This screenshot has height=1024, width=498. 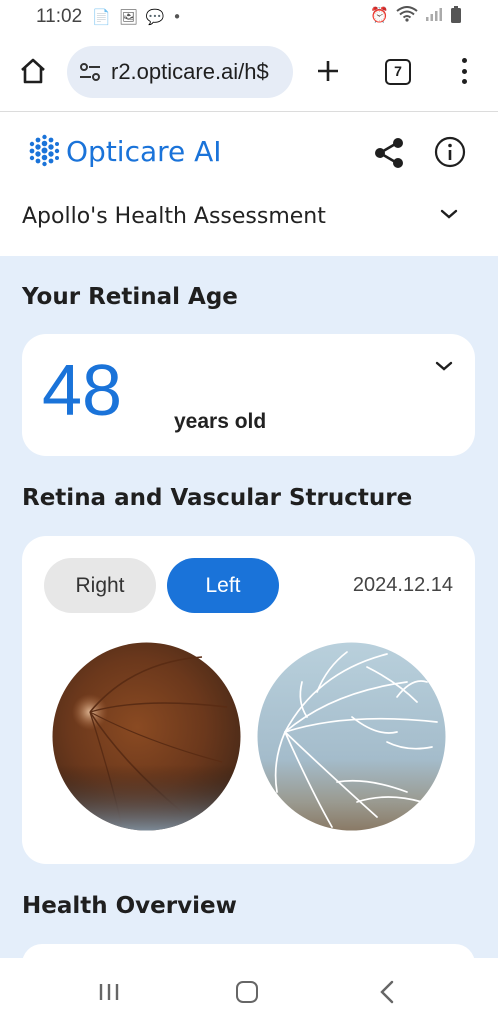 I want to click on info-icon, so click(x=450, y=152).